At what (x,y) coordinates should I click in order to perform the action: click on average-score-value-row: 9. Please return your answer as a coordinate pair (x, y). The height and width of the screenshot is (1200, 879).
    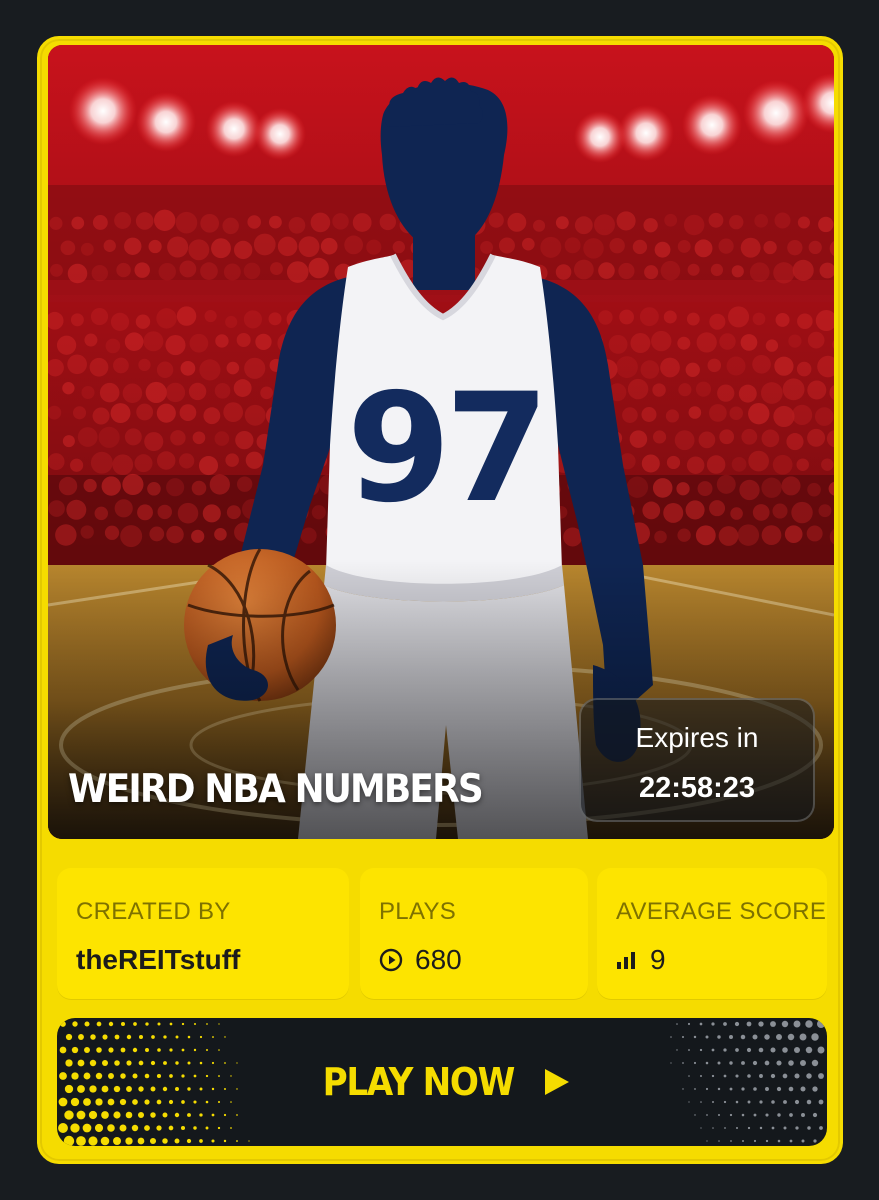
    Looking at the image, I should click on (641, 960).